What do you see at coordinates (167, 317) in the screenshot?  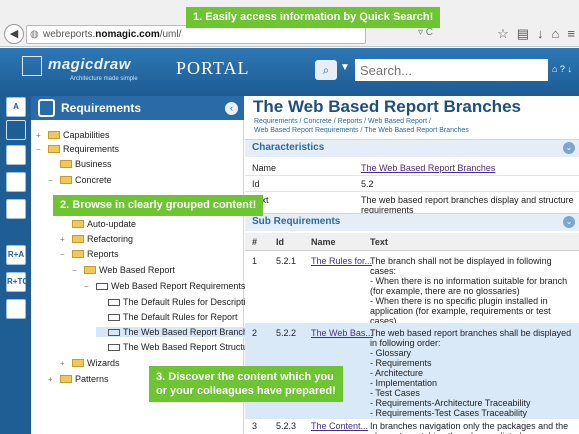 I see `tree-item: The Default Rules for Report` at bounding box center [167, 317].